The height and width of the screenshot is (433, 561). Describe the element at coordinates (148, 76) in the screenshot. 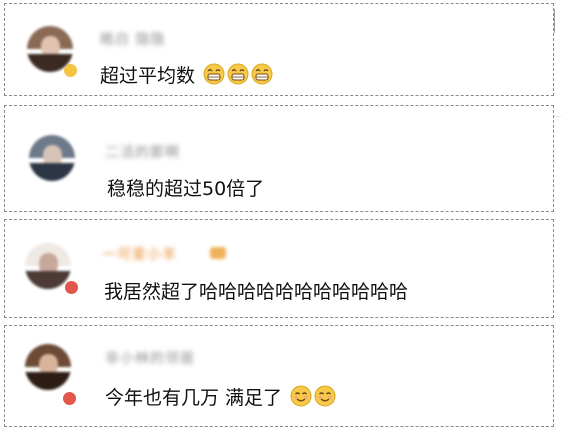

I see `comment-text-content: 超过平均数` at that location.